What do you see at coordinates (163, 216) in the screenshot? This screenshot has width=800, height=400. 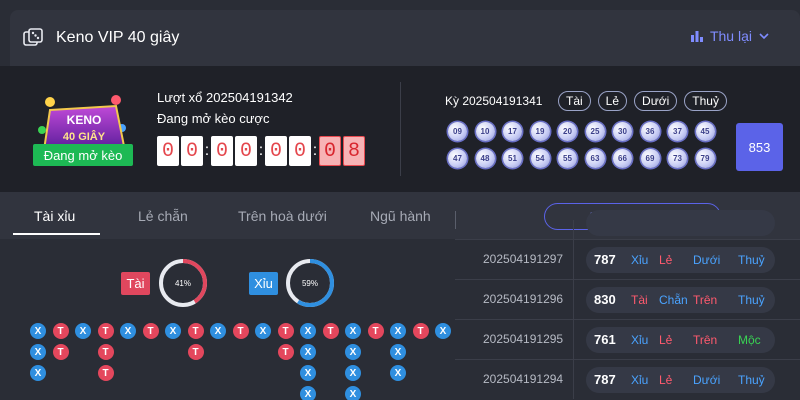 I see `tab-le-chan: Lẻ chẵn` at bounding box center [163, 216].